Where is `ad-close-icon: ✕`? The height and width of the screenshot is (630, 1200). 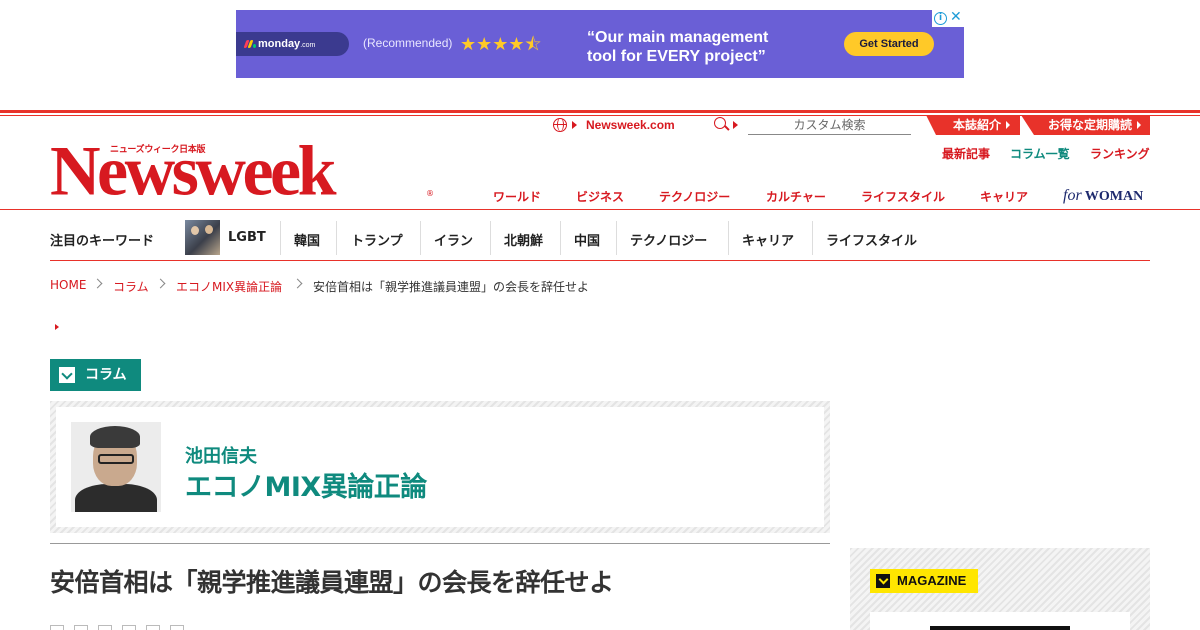 ad-close-icon: ✕ is located at coordinates (956, 17).